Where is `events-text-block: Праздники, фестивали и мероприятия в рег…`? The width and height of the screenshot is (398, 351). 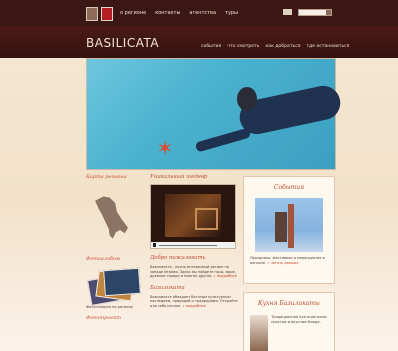 events-text-block: Праздники, фестивали и мероприятия в рег… is located at coordinates (289, 258).